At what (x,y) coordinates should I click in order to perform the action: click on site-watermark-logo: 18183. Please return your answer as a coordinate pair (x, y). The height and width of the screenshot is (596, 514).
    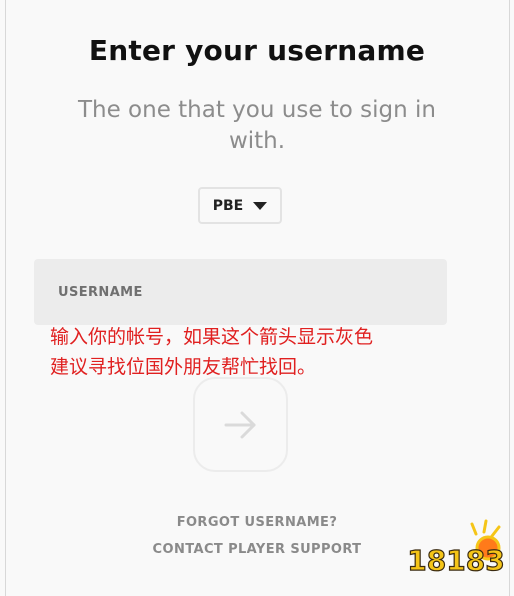
    Looking at the image, I should click on (456, 548).